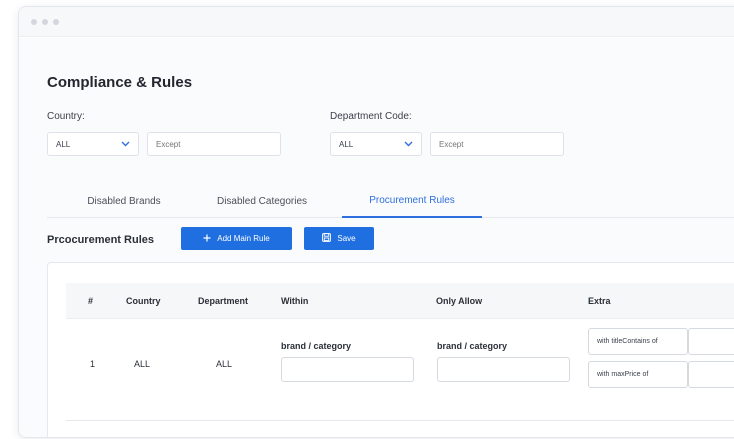 The height and width of the screenshot is (439, 734). What do you see at coordinates (472, 346) in the screenshot?
I see `only-allow-label: brand / category` at bounding box center [472, 346].